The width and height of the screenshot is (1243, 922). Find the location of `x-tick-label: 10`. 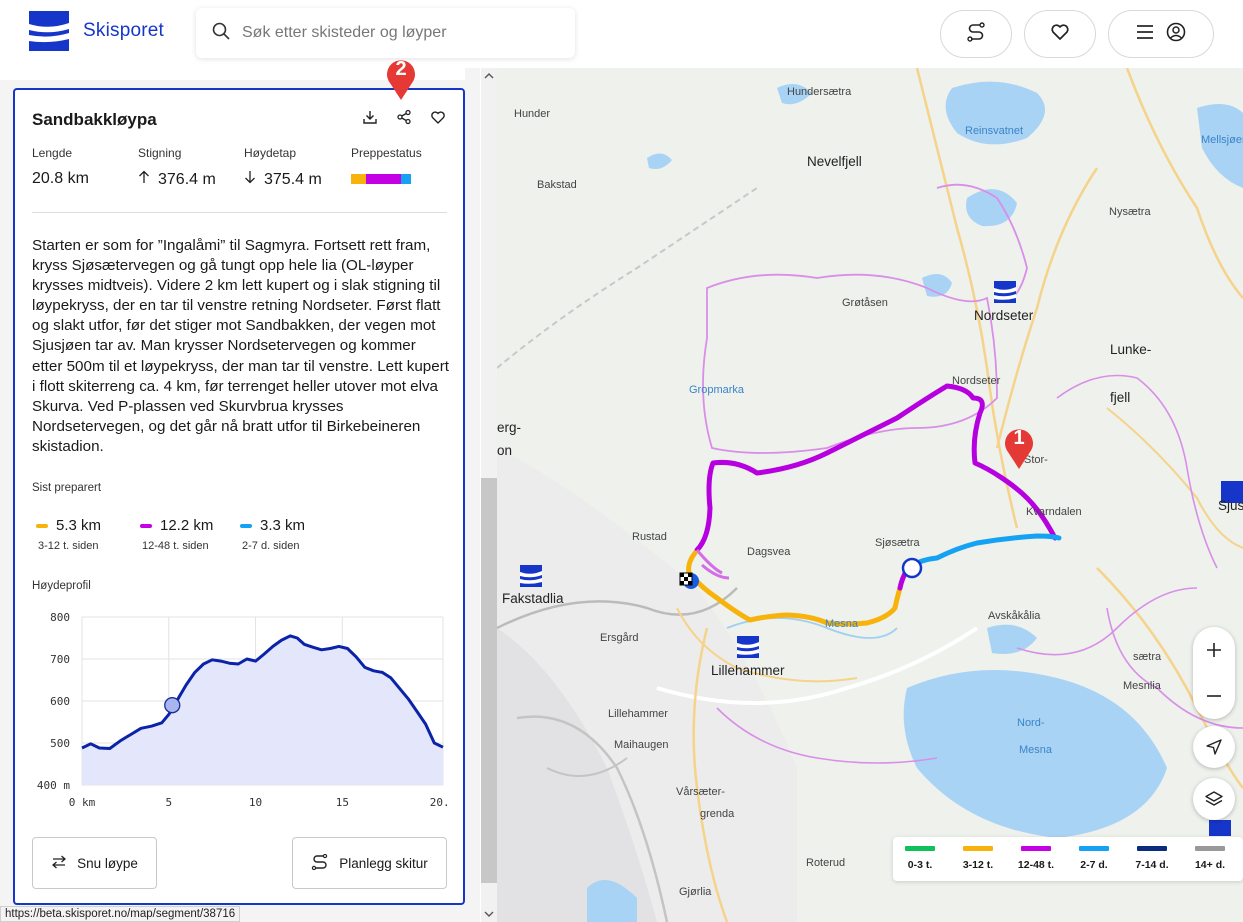

x-tick-label: 10 is located at coordinates (255, 802).